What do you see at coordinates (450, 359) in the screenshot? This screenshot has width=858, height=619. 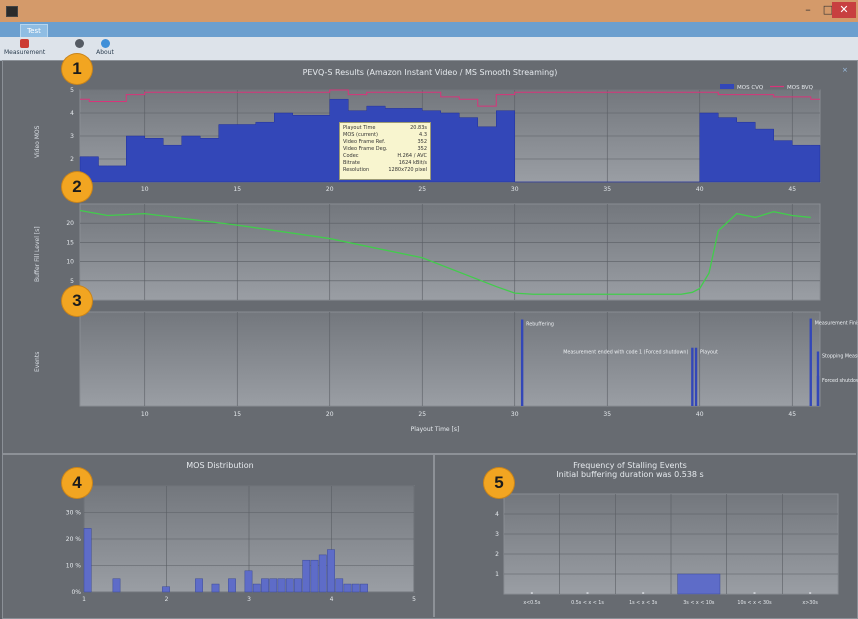 I see `events-plot-area` at bounding box center [450, 359].